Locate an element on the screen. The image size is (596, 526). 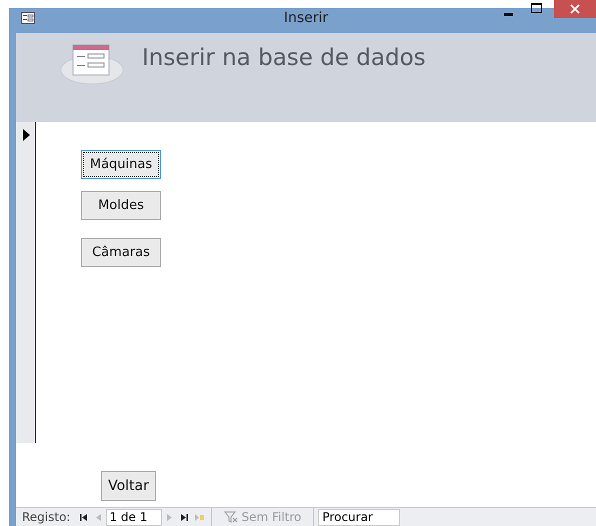
record-number-field: 1 de 1 is located at coordinates (134, 517).